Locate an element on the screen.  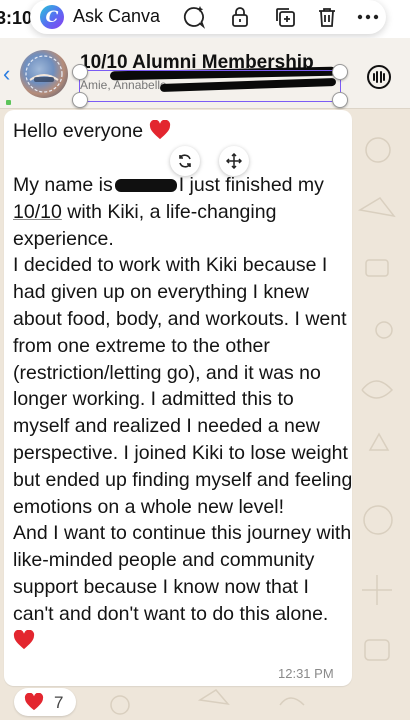
status-time: 3:10 is located at coordinates (16, 18).